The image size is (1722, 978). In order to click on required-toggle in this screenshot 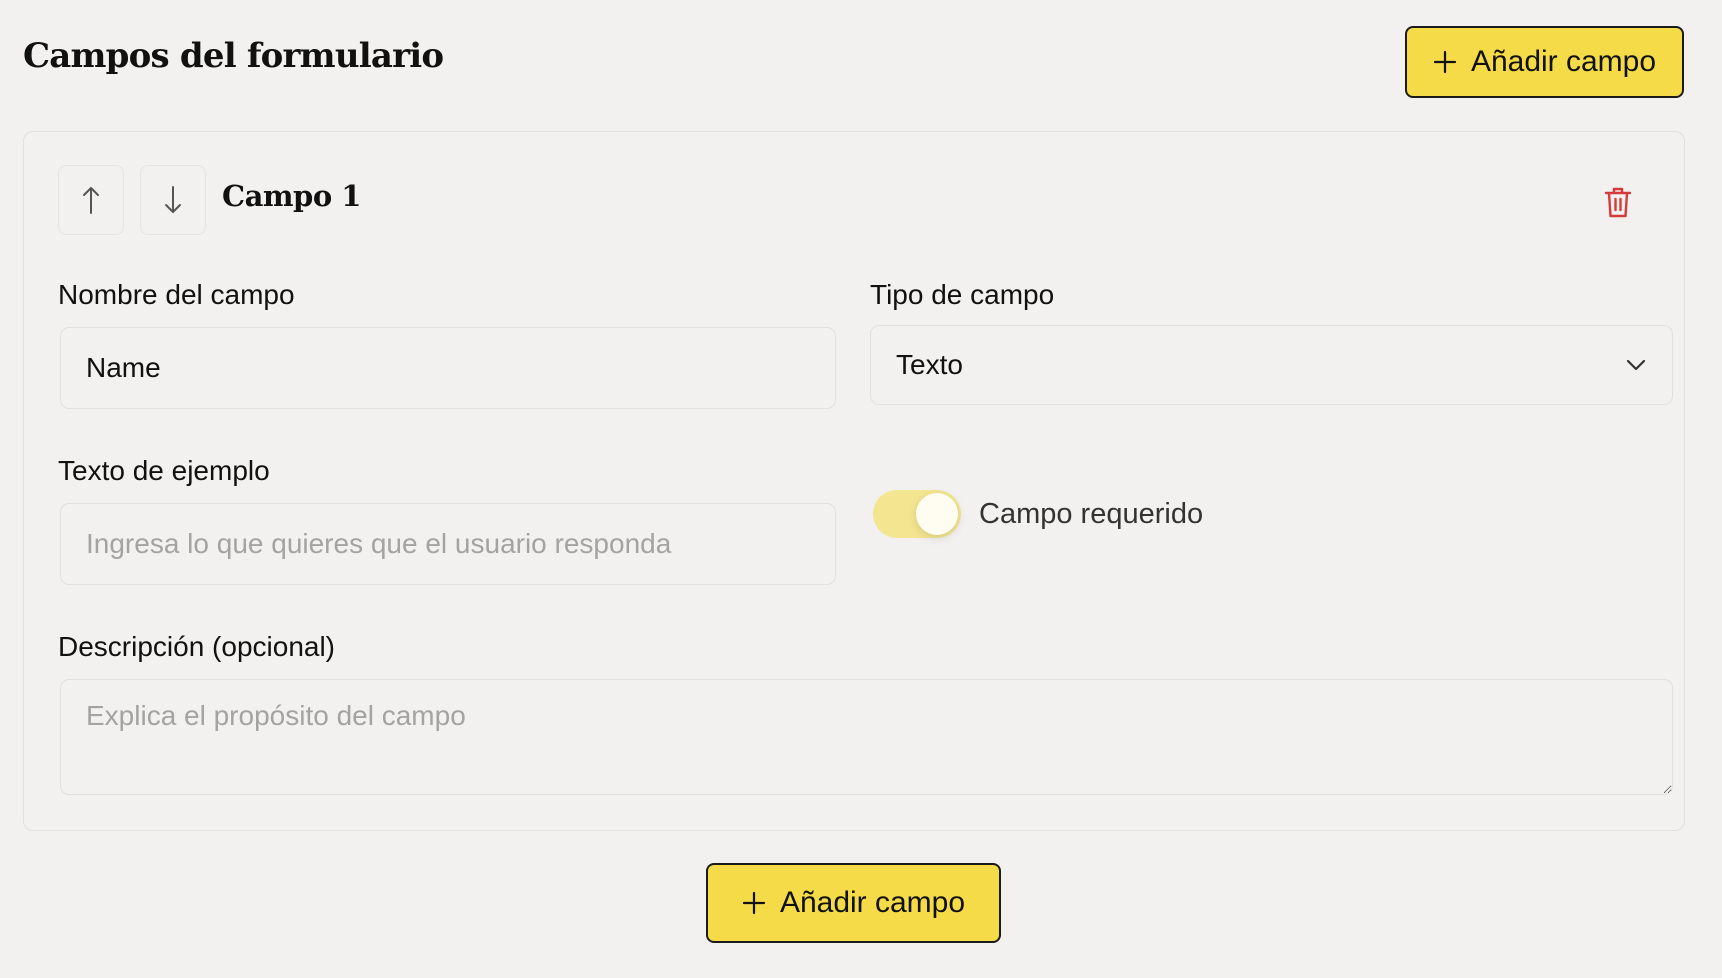, I will do `click(917, 514)`.